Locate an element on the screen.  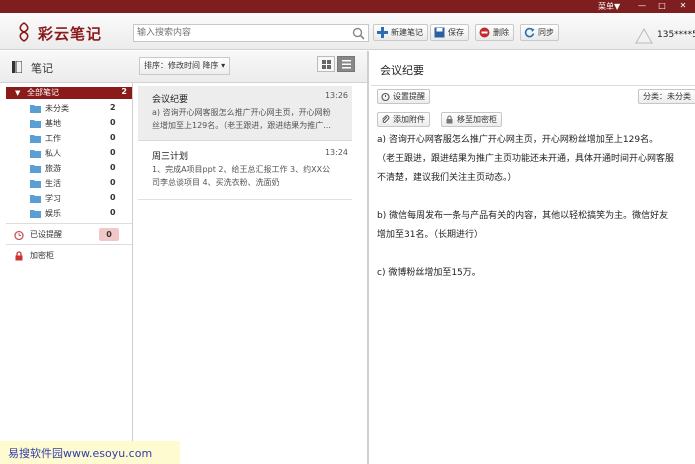
save-button: 保存 is located at coordinates (449, 32).